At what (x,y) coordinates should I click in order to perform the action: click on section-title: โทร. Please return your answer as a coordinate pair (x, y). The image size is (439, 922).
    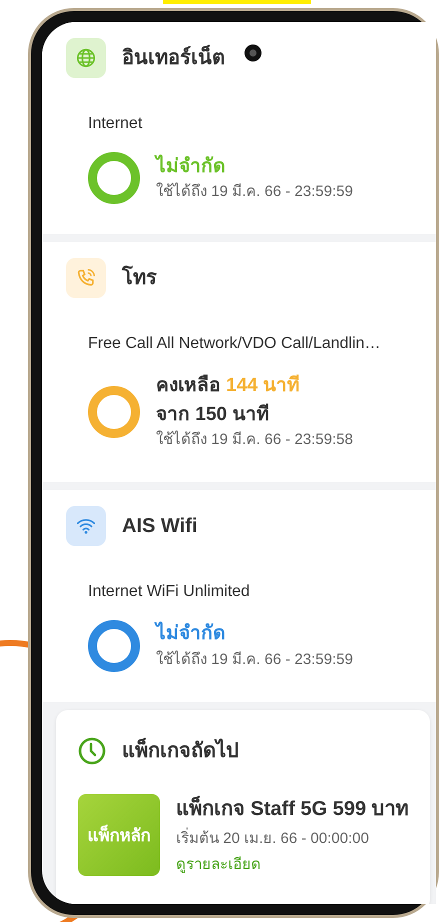
    Looking at the image, I should click on (139, 277).